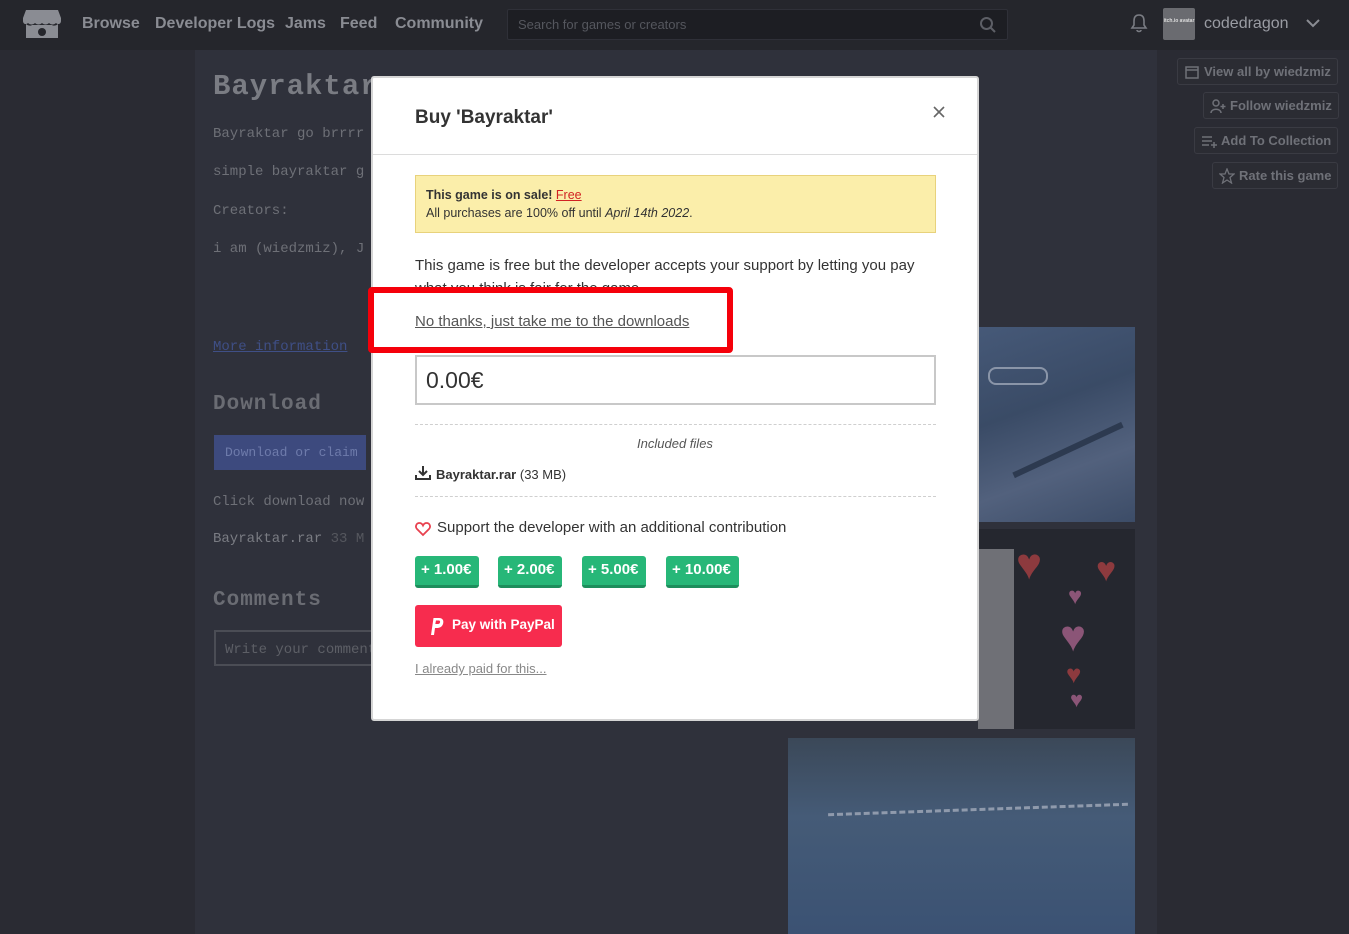 Image resolution: width=1349 pixels, height=934 pixels. Describe the element at coordinates (289, 172) in the screenshot. I see `game-description-line2: simple bayraktar g` at that location.